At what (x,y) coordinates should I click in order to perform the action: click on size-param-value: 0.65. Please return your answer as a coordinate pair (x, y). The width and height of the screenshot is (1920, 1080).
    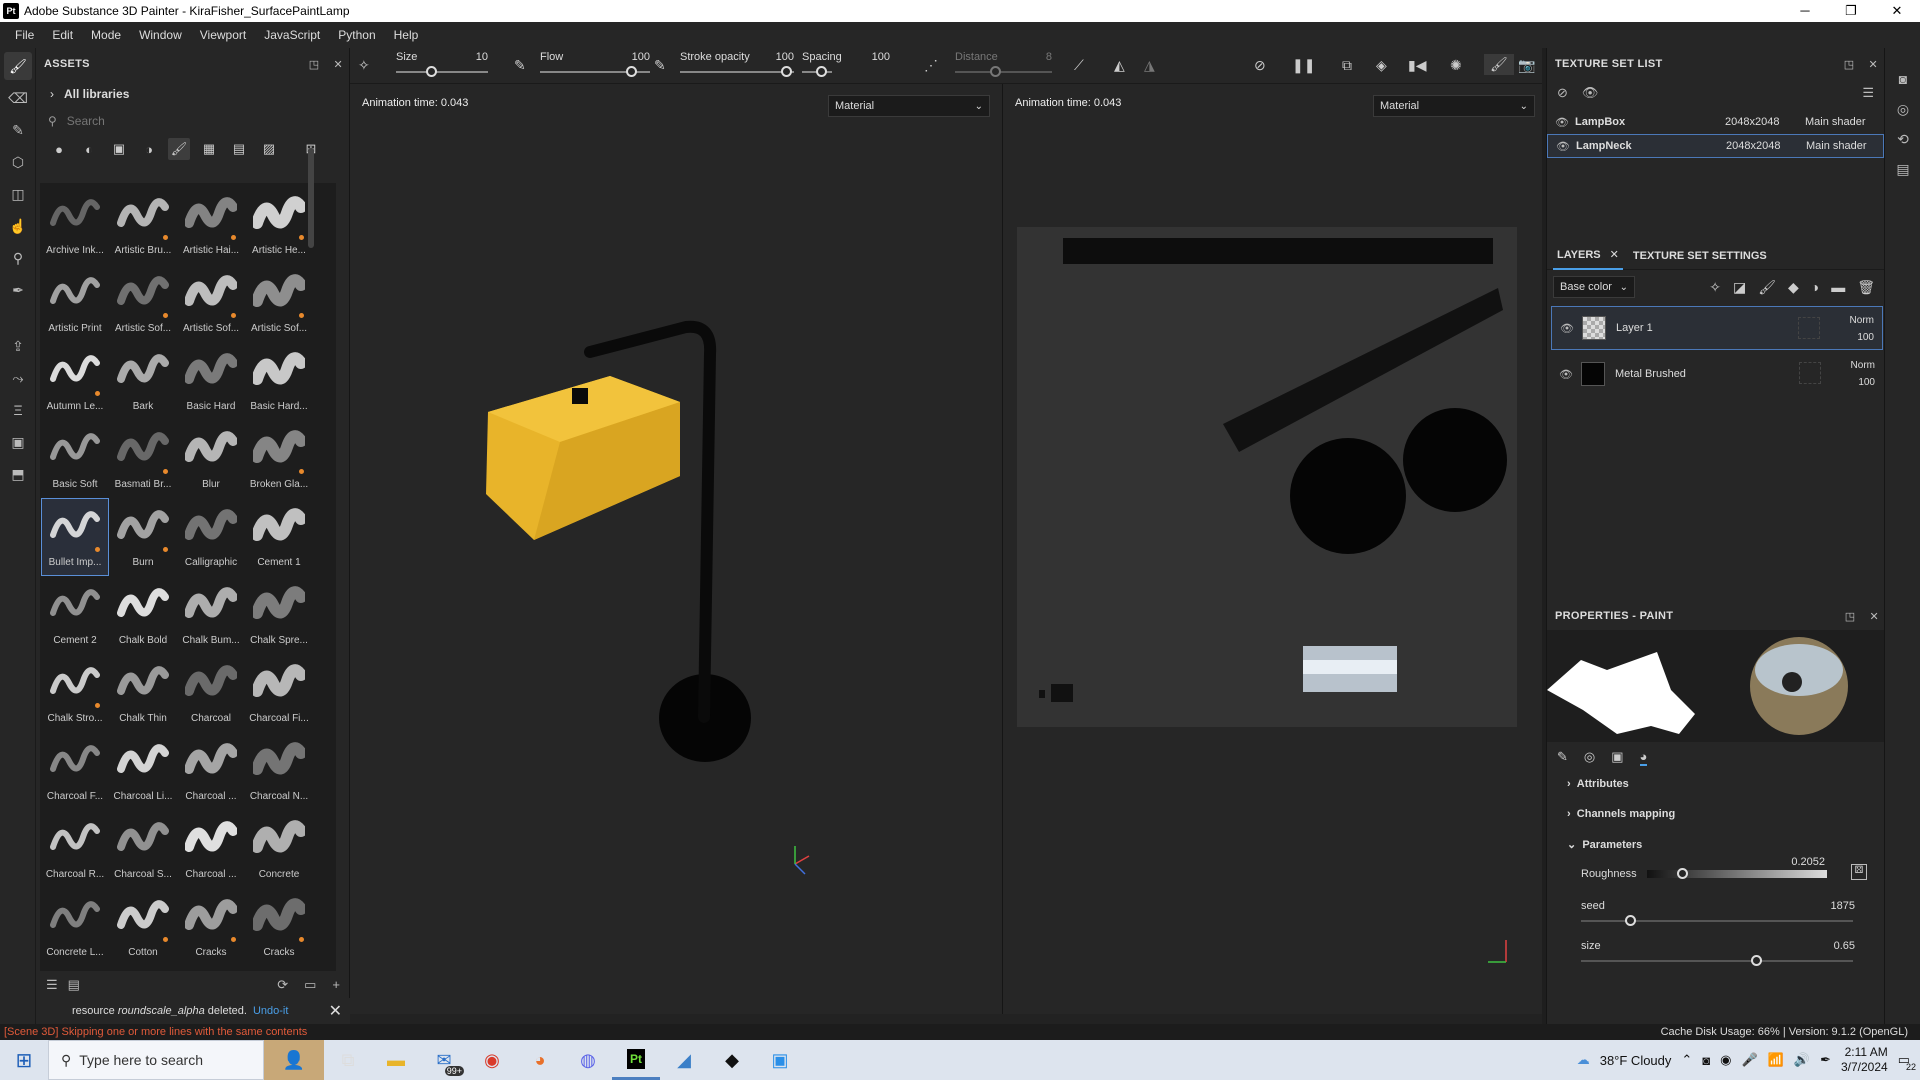
    Looking at the image, I should click on (1844, 946).